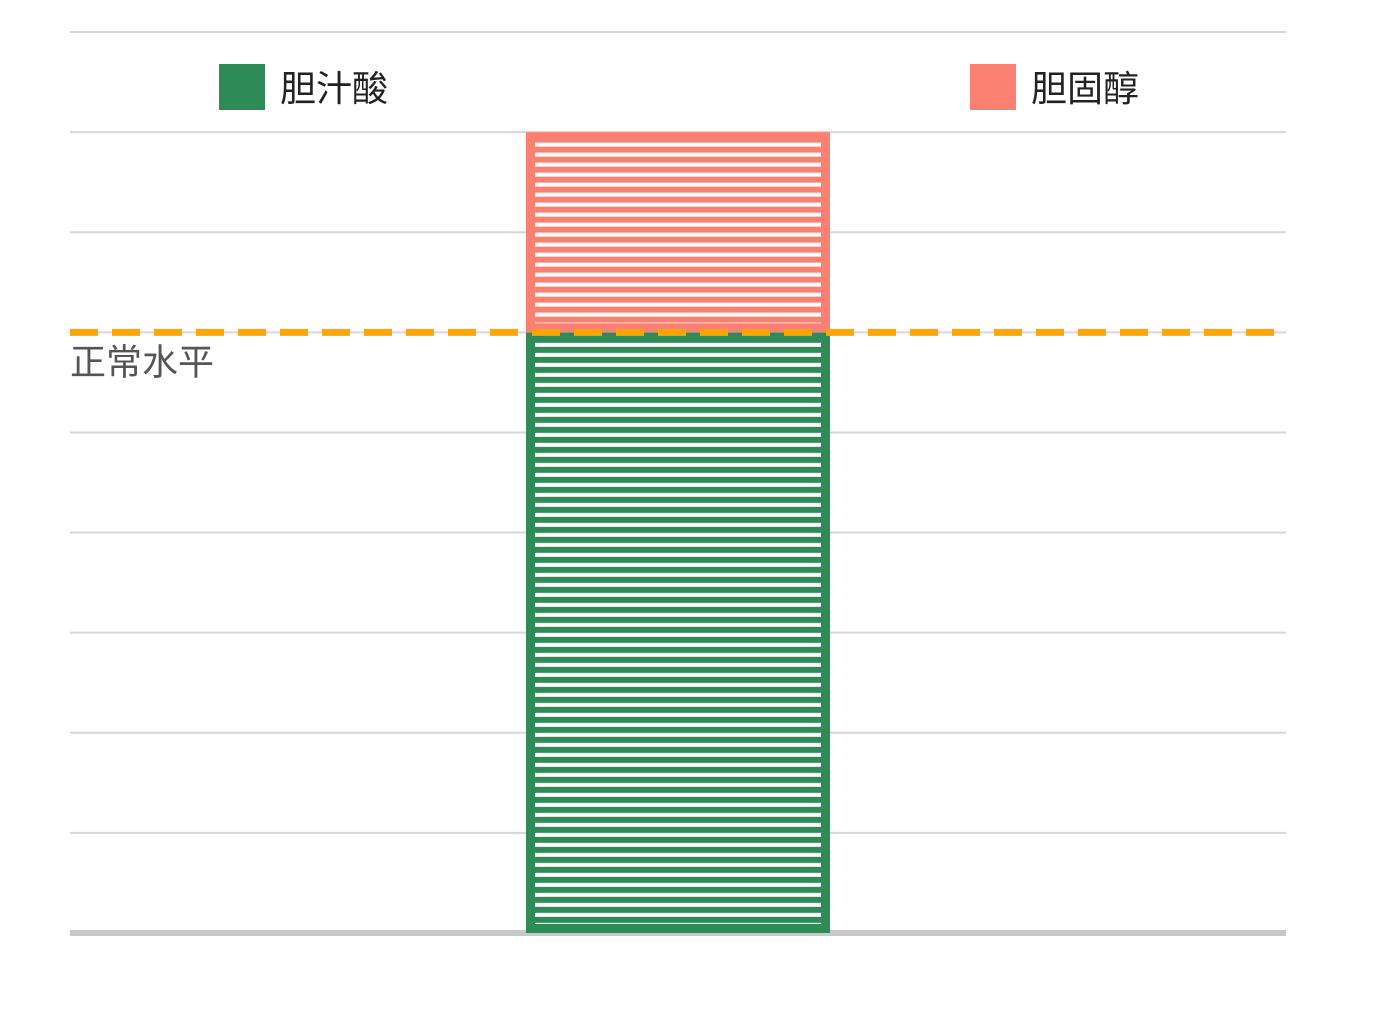 This screenshot has width=1386, height=1010. I want to click on bar-segment-bile-acid, so click(678, 633).